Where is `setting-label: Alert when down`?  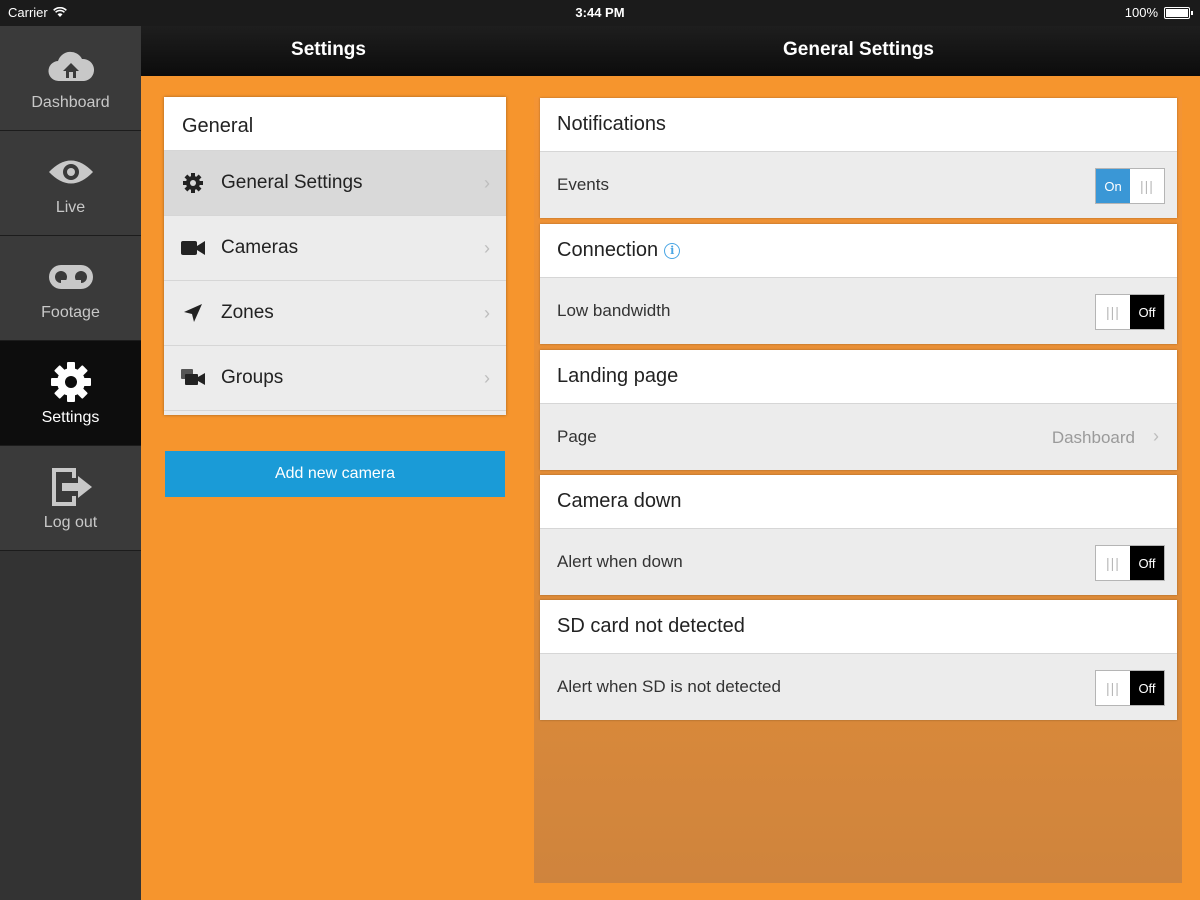
setting-label: Alert when down is located at coordinates (620, 561).